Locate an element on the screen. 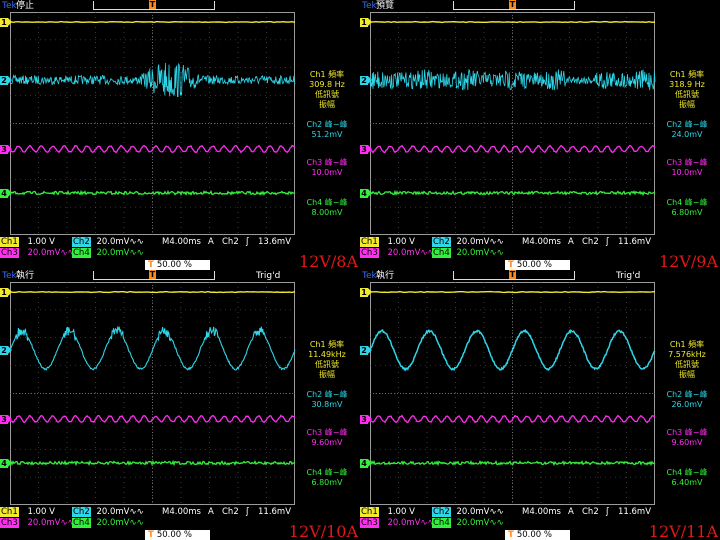 The height and width of the screenshot is (540, 720). meas-value: 11.49kHz is located at coordinates (327, 354).